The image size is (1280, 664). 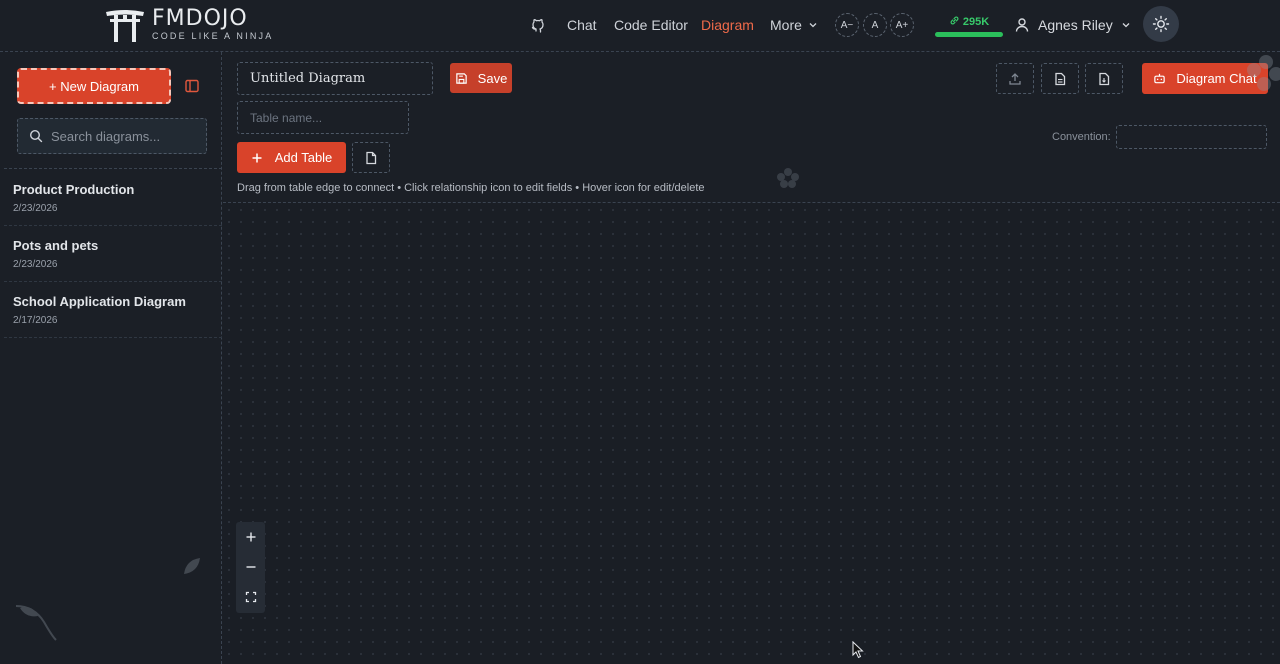 I want to click on search-icon, so click(x=36, y=136).